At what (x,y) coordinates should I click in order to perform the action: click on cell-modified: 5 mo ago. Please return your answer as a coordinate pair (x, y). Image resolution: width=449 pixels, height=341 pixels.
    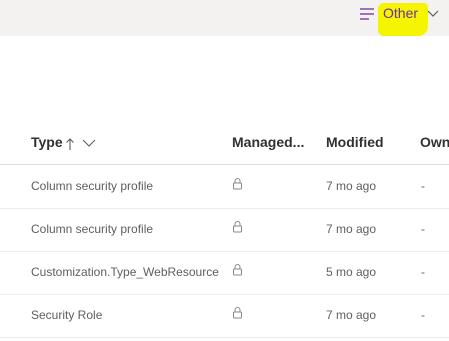
    Looking at the image, I should click on (351, 272).